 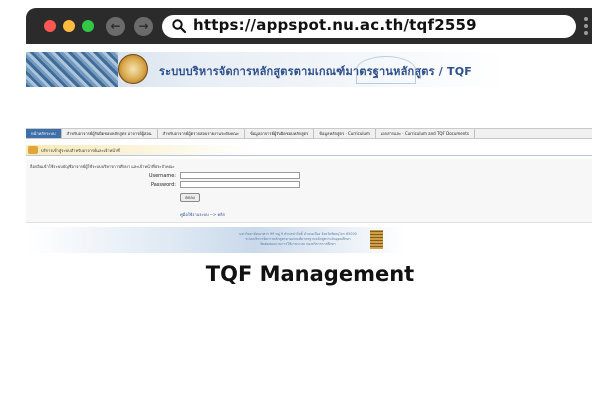 I want to click on search-icon, so click(x=179, y=26).